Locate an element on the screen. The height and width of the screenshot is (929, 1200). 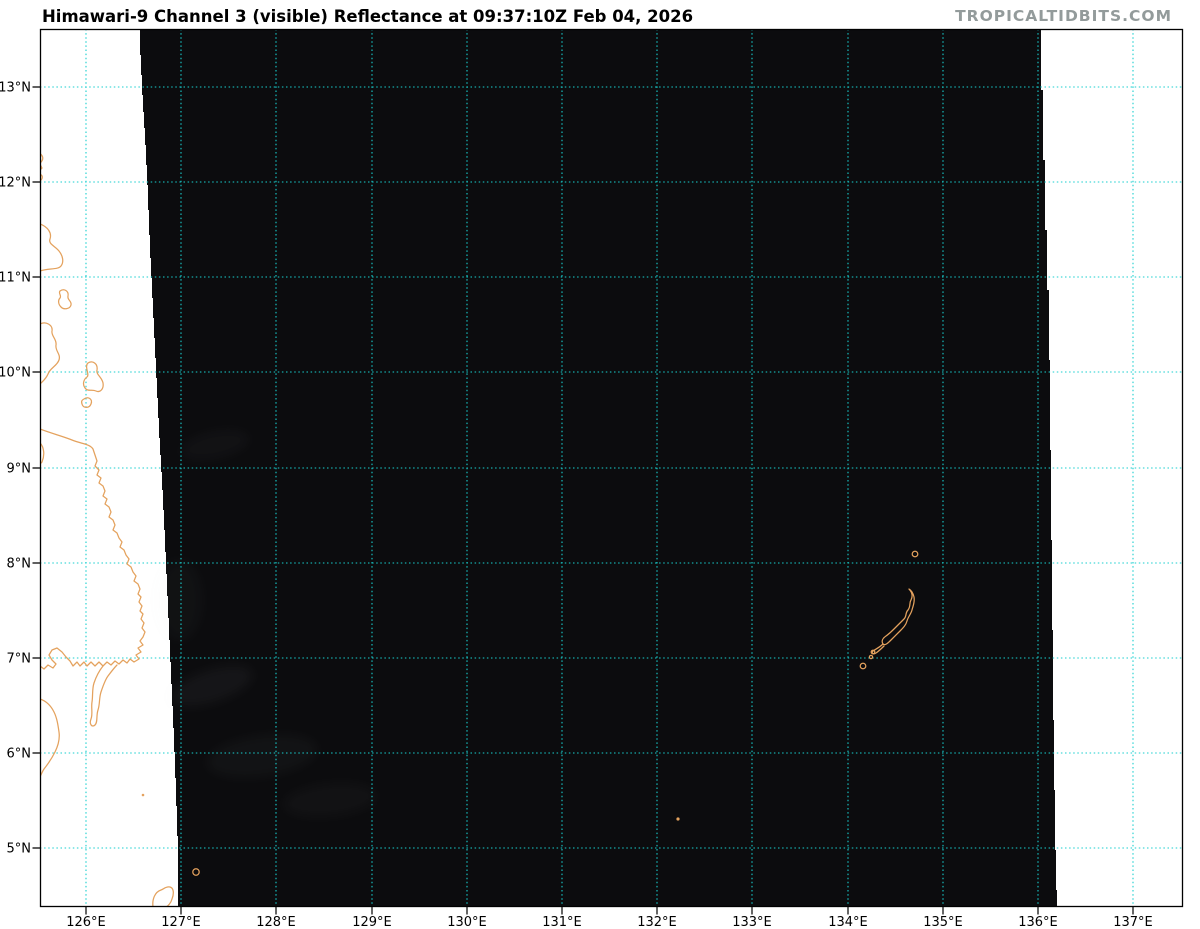
lon-label: 132°E is located at coordinates (657, 922).